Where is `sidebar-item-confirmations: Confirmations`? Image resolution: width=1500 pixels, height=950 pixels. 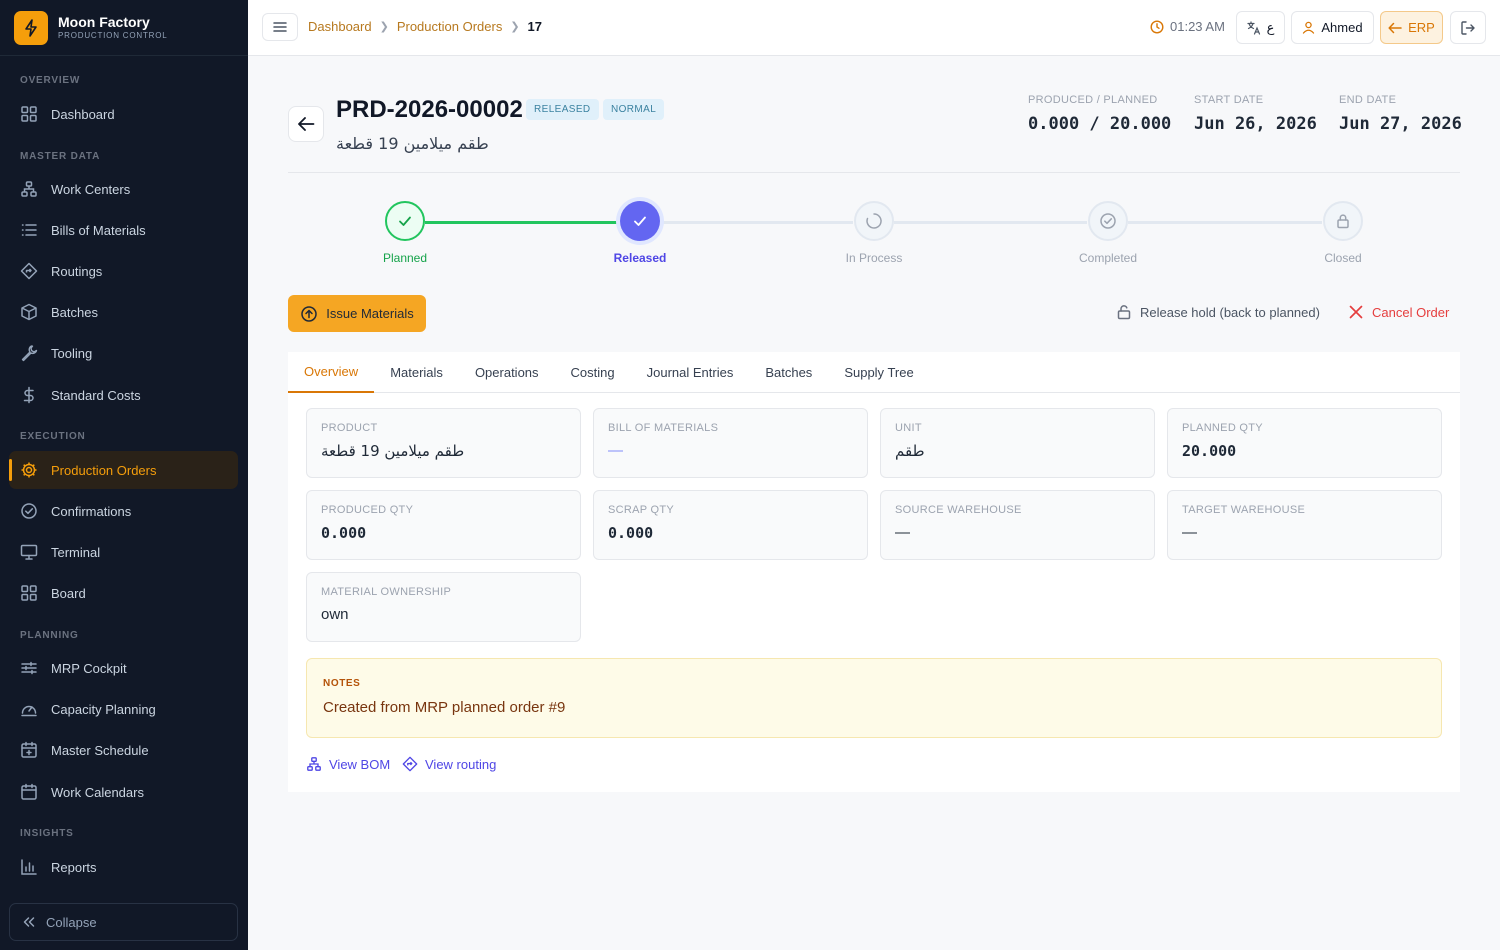
sidebar-item-confirmations: Confirmations is located at coordinates (123, 511).